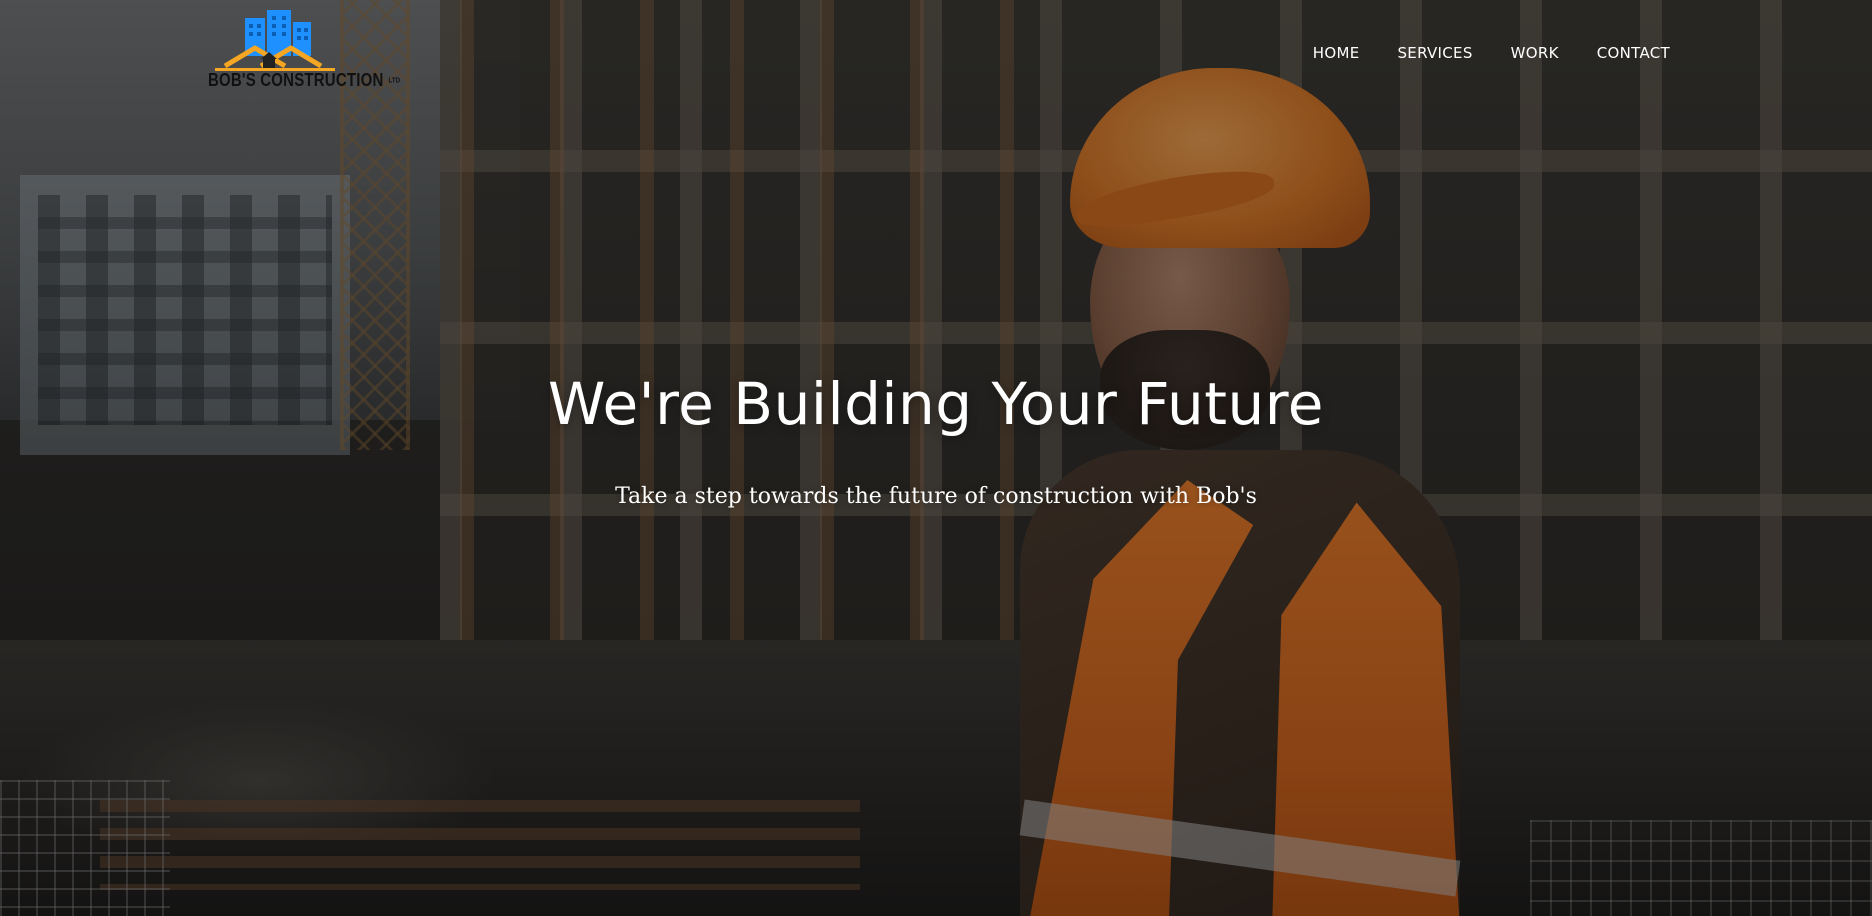  I want to click on brand-name: BOB'S CONSTRUCTION, so click(296, 80).